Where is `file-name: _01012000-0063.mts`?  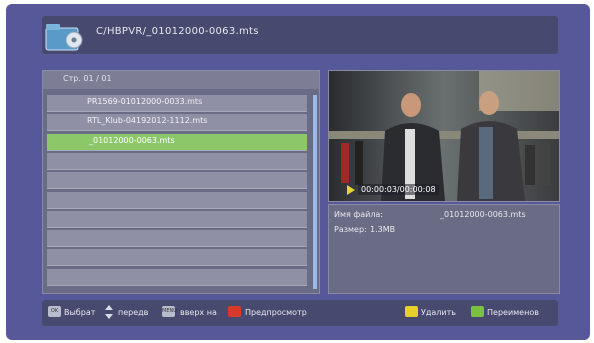 file-name: _01012000-0063.mts is located at coordinates (132, 140).